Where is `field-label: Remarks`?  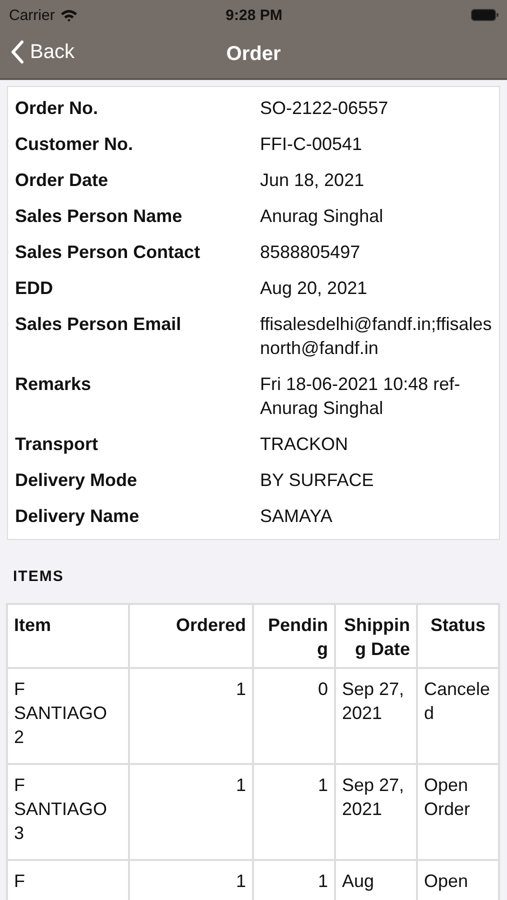
field-label: Remarks is located at coordinates (53, 384).